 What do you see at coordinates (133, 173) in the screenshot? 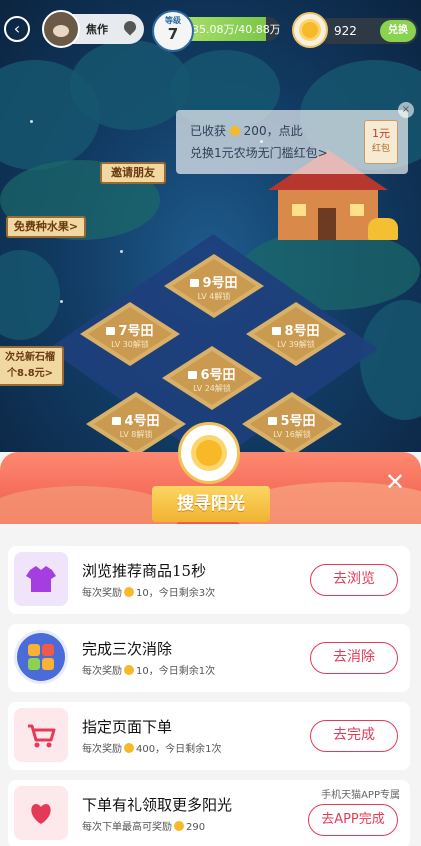
I see `invite-friends-sign: 邀请朋友` at bounding box center [133, 173].